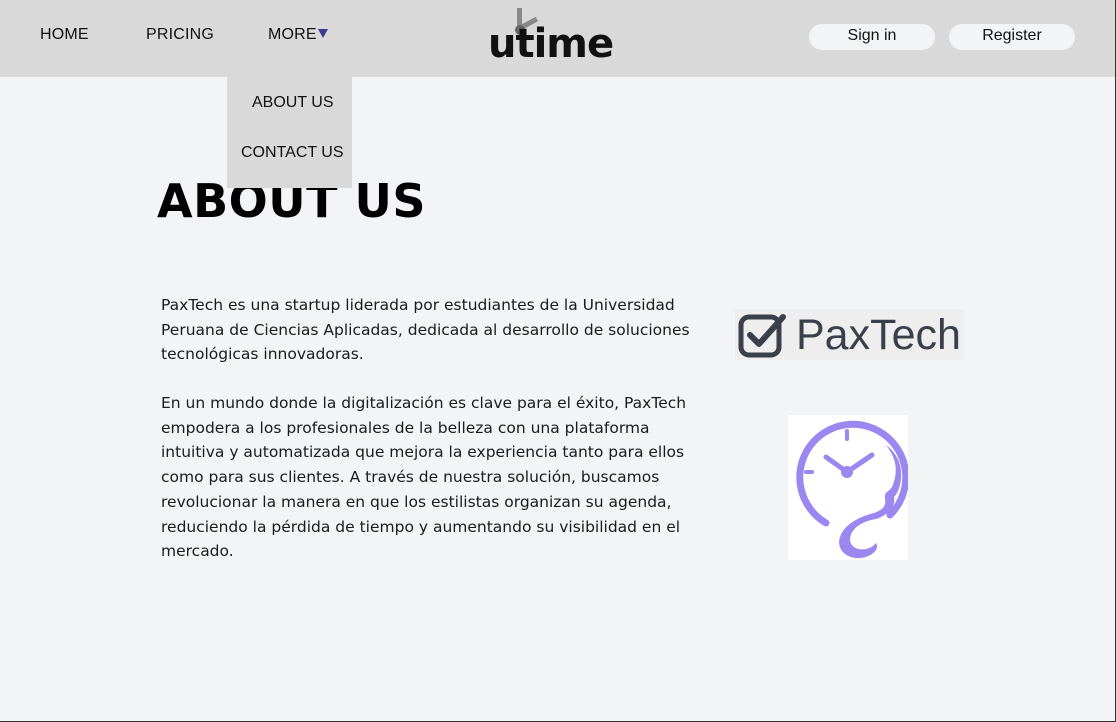  I want to click on checkbox-icon, so click(762, 336).